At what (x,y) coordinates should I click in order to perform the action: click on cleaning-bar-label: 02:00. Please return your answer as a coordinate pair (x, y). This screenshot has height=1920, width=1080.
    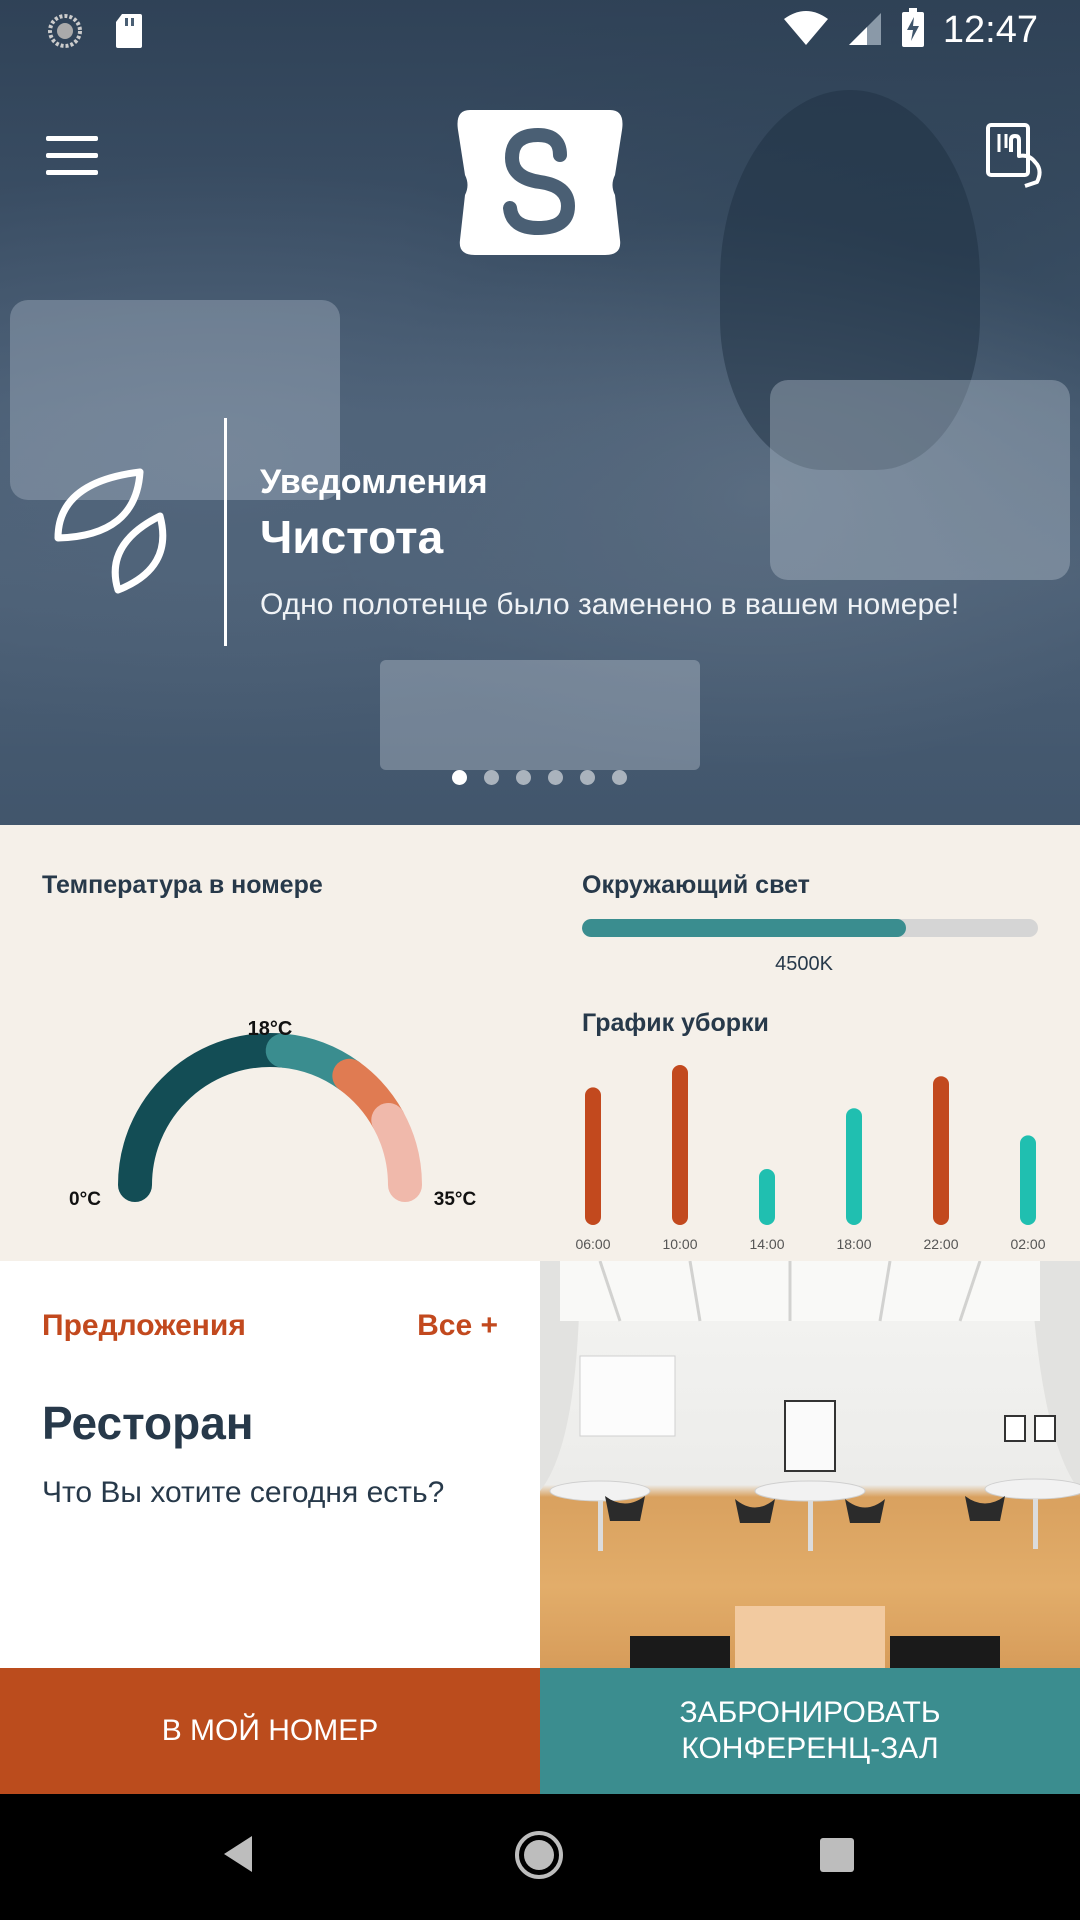
    Looking at the image, I should click on (1027, 1244).